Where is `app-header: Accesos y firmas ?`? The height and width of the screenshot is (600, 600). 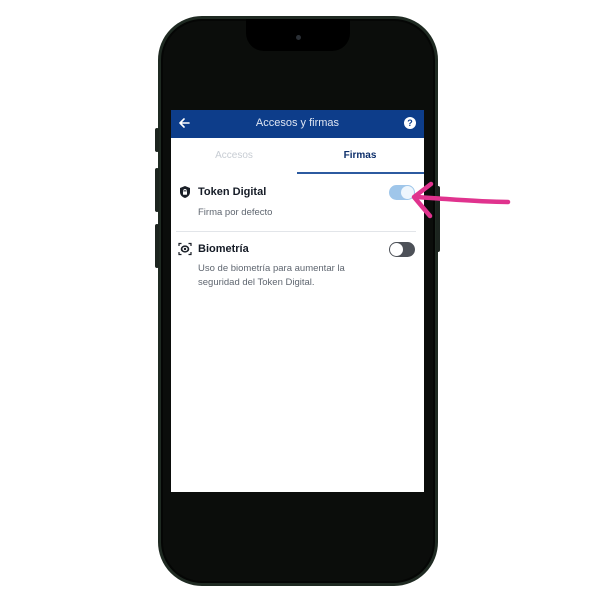
app-header: Accesos y firmas ? is located at coordinates (297, 124).